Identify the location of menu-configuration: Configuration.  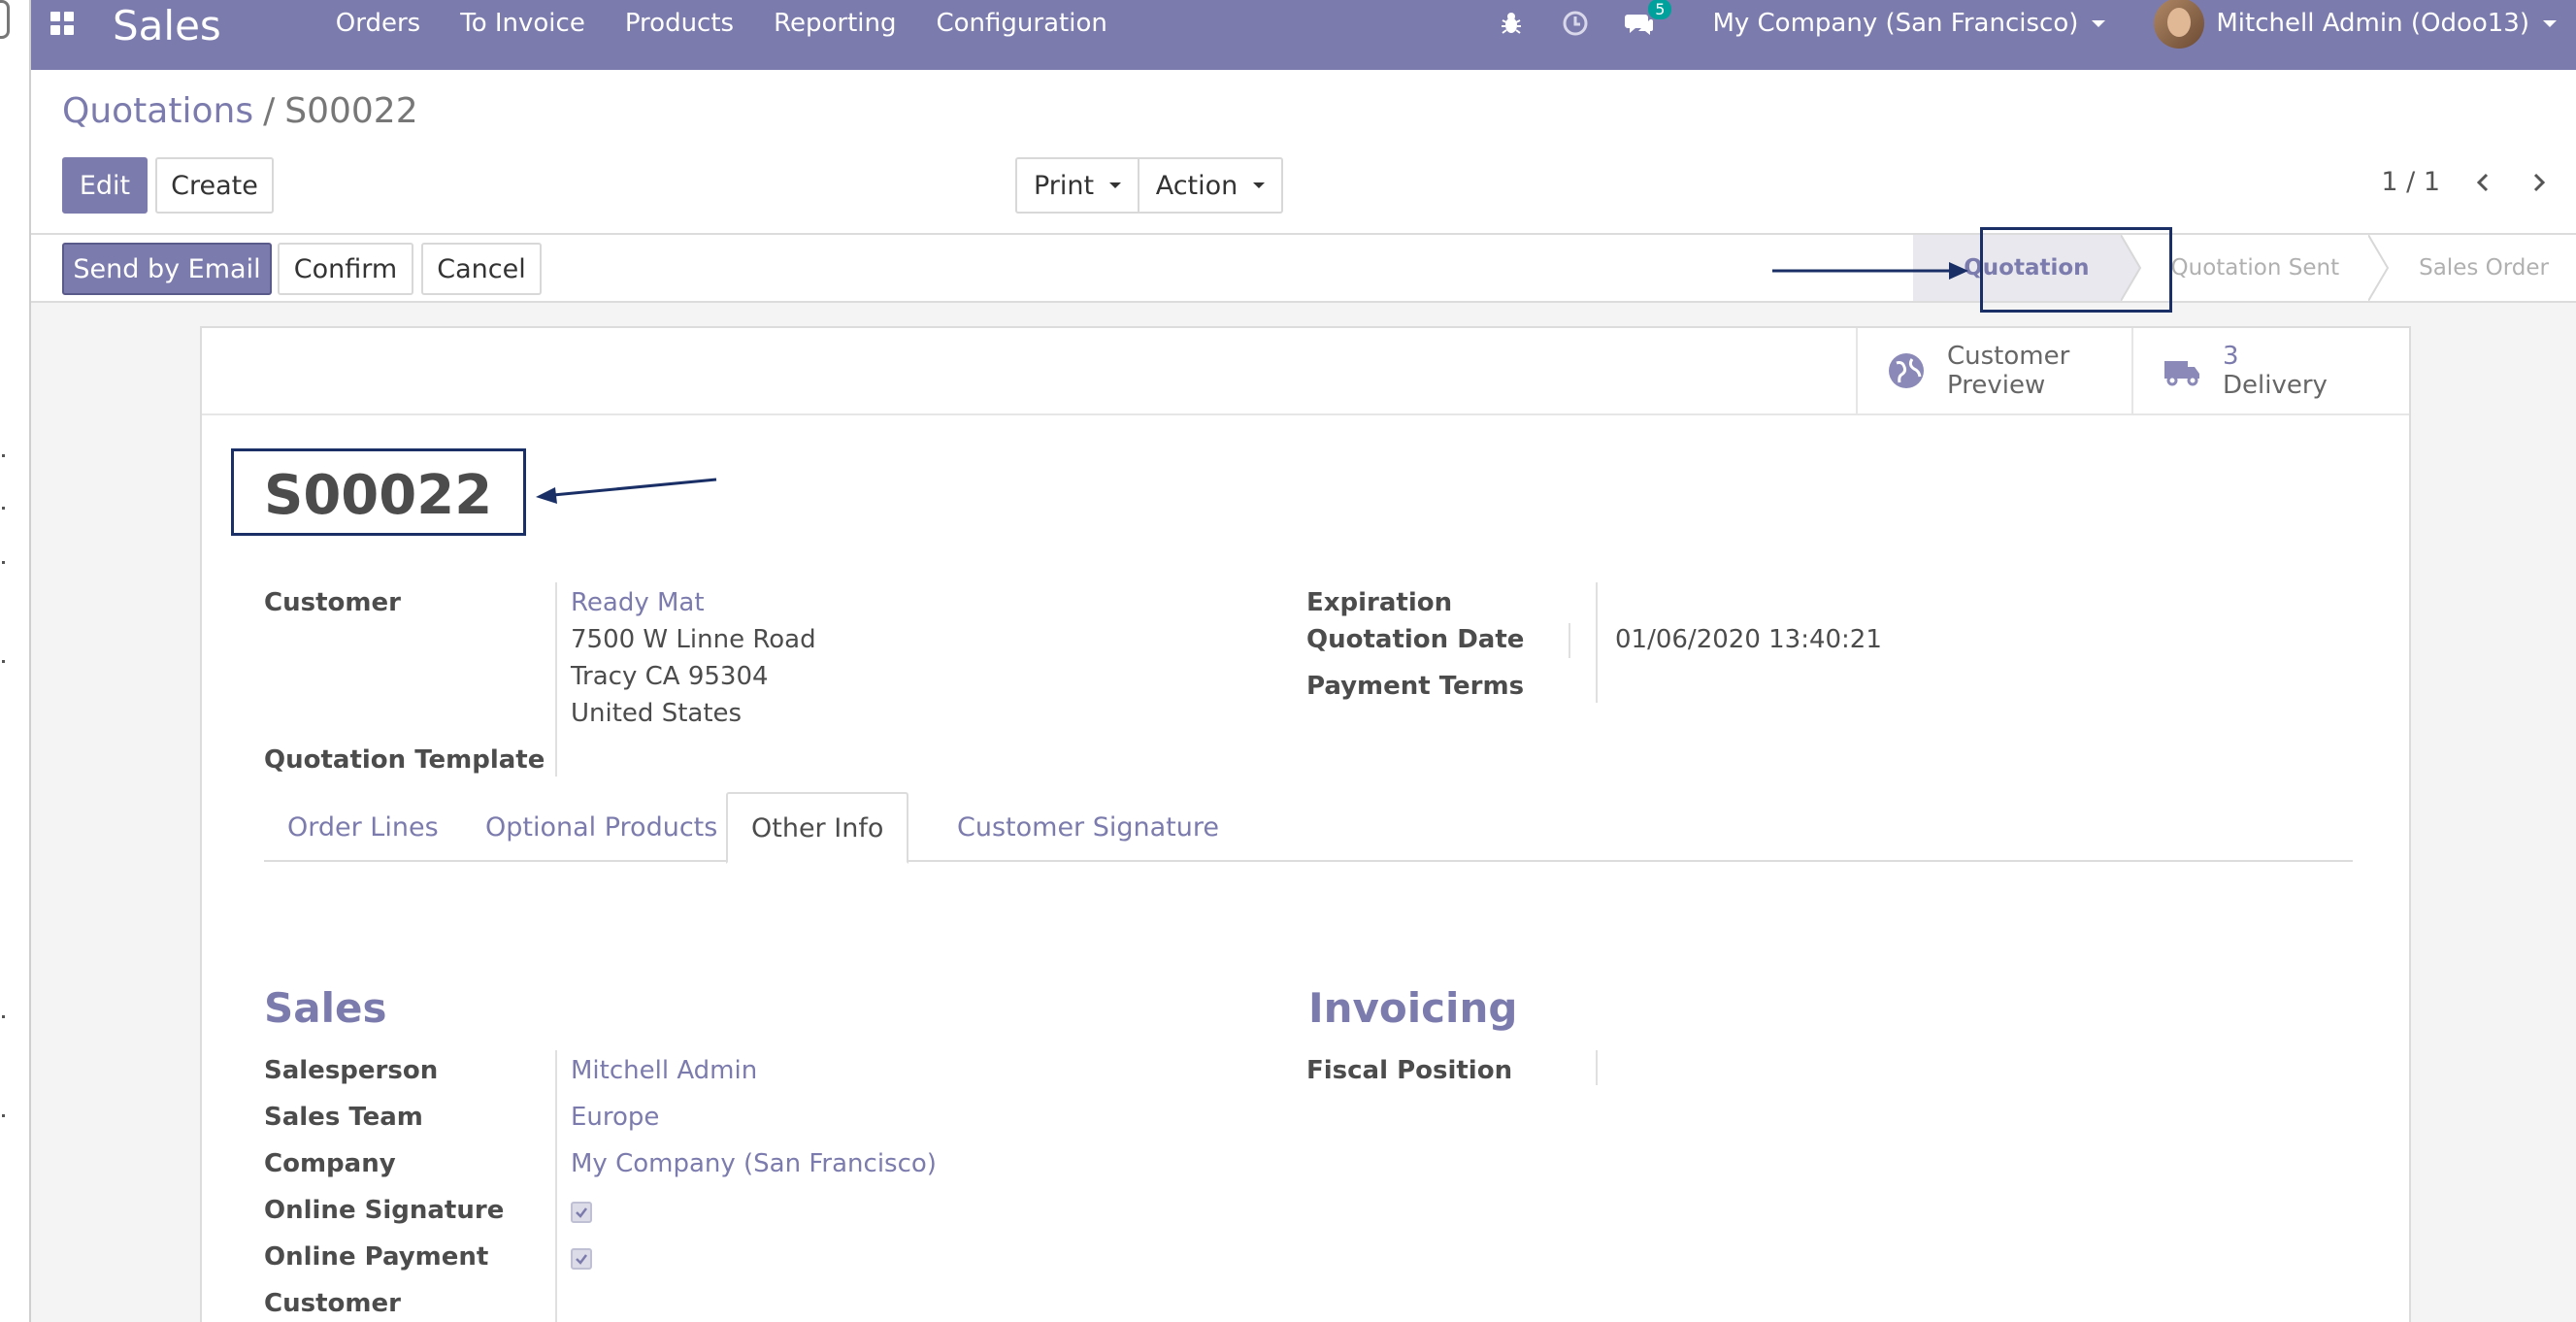
(1022, 23).